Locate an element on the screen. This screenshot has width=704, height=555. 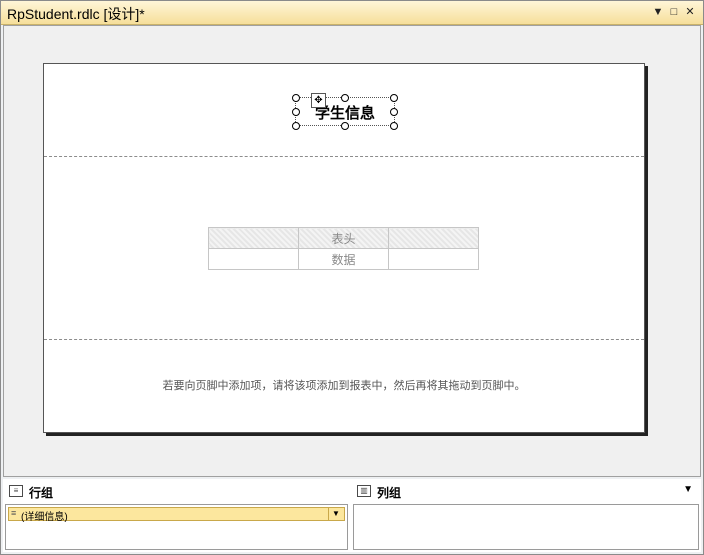
column-groups-list is located at coordinates (526, 527).